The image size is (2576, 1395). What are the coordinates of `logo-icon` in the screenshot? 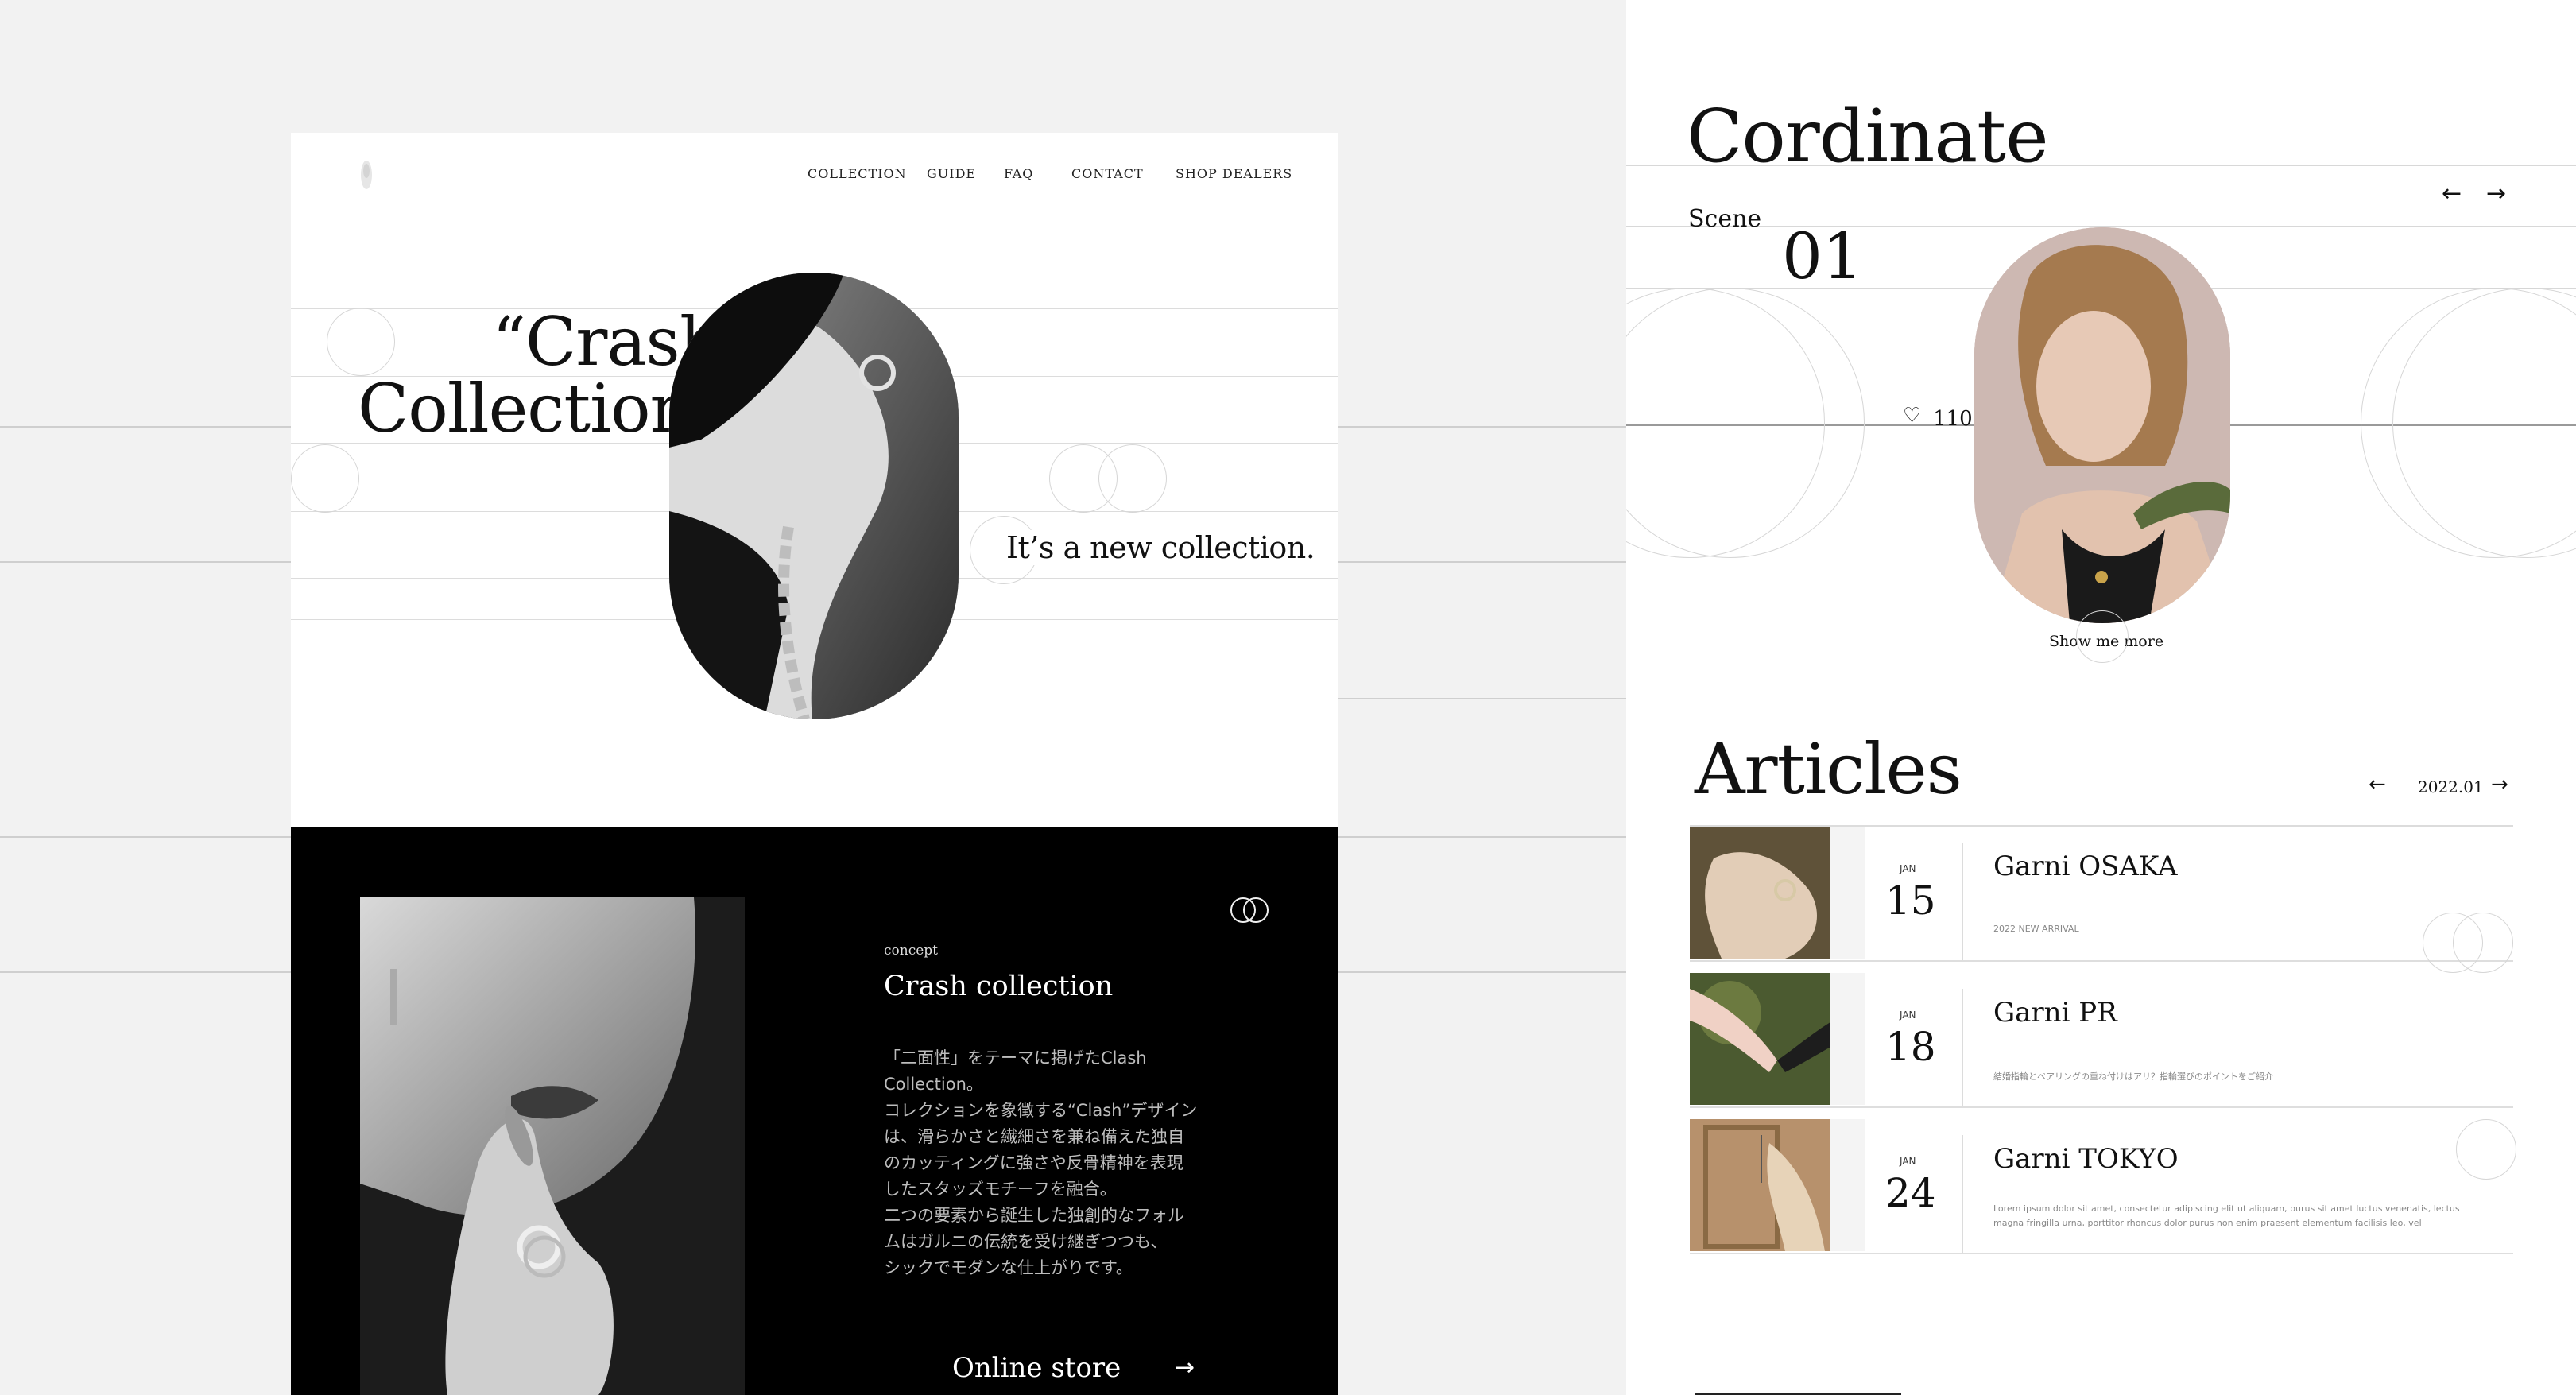 It's located at (366, 175).